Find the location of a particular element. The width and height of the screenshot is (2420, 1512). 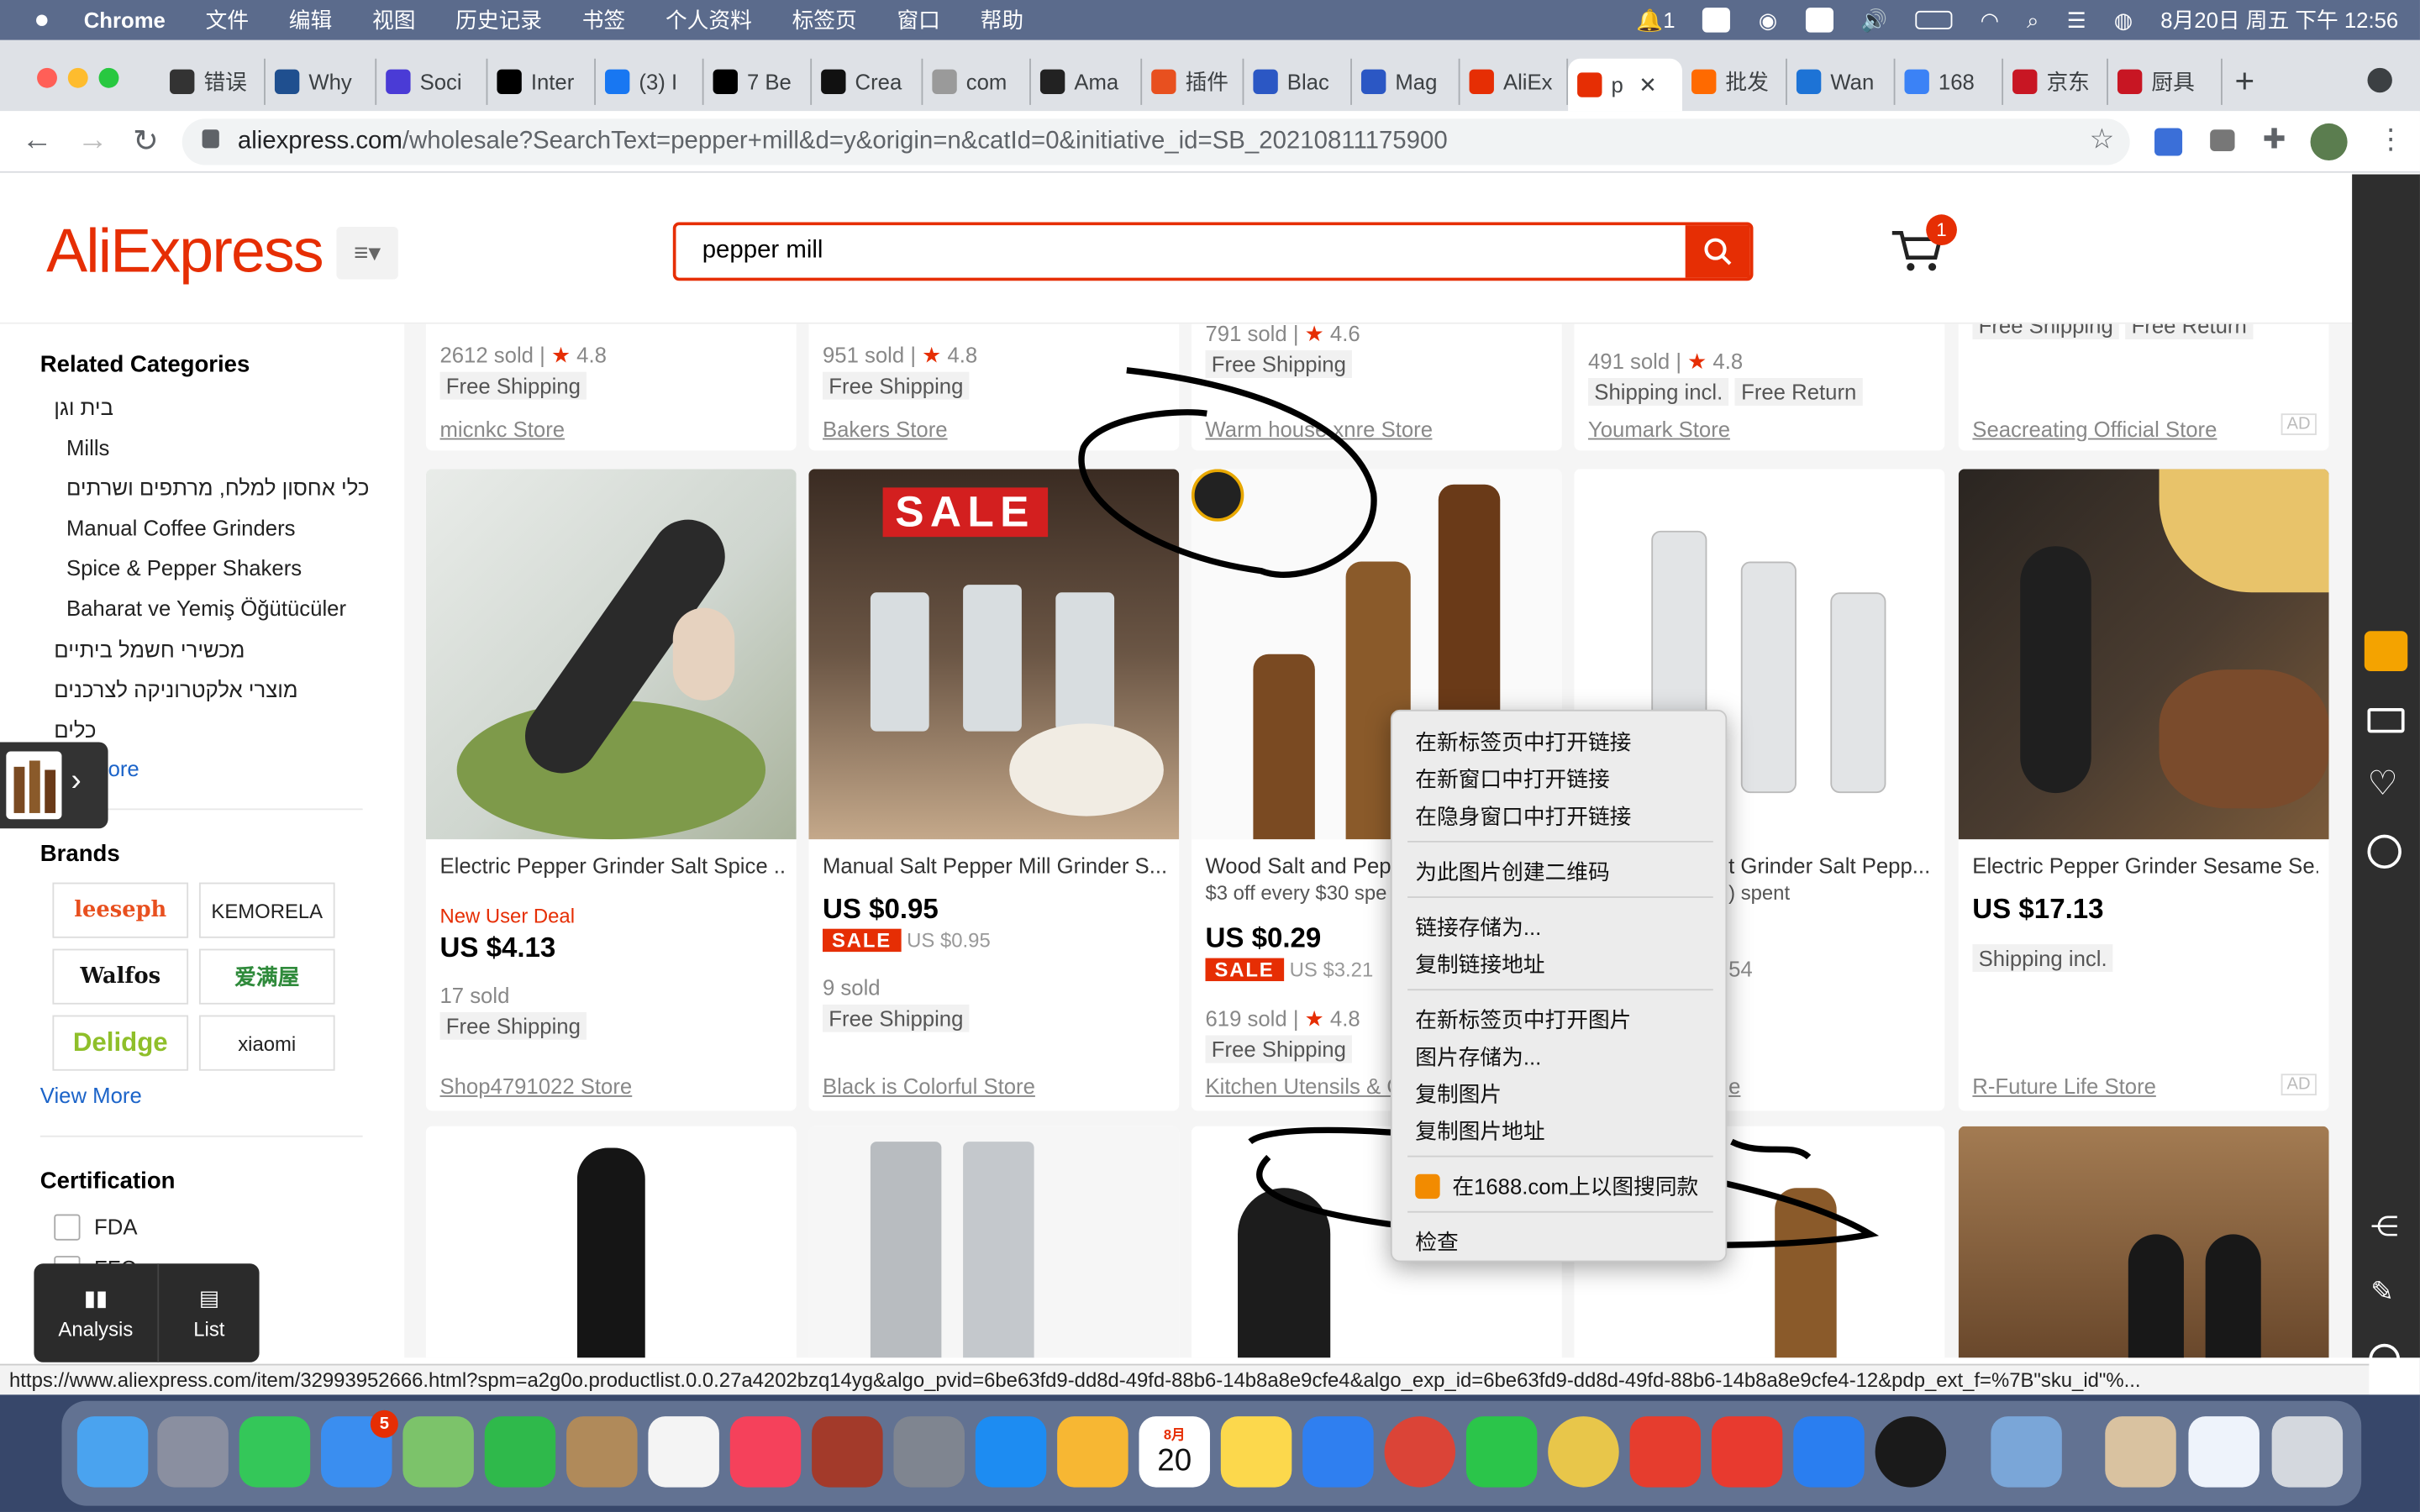

browser-tab: AliEx is located at coordinates (1514, 81).